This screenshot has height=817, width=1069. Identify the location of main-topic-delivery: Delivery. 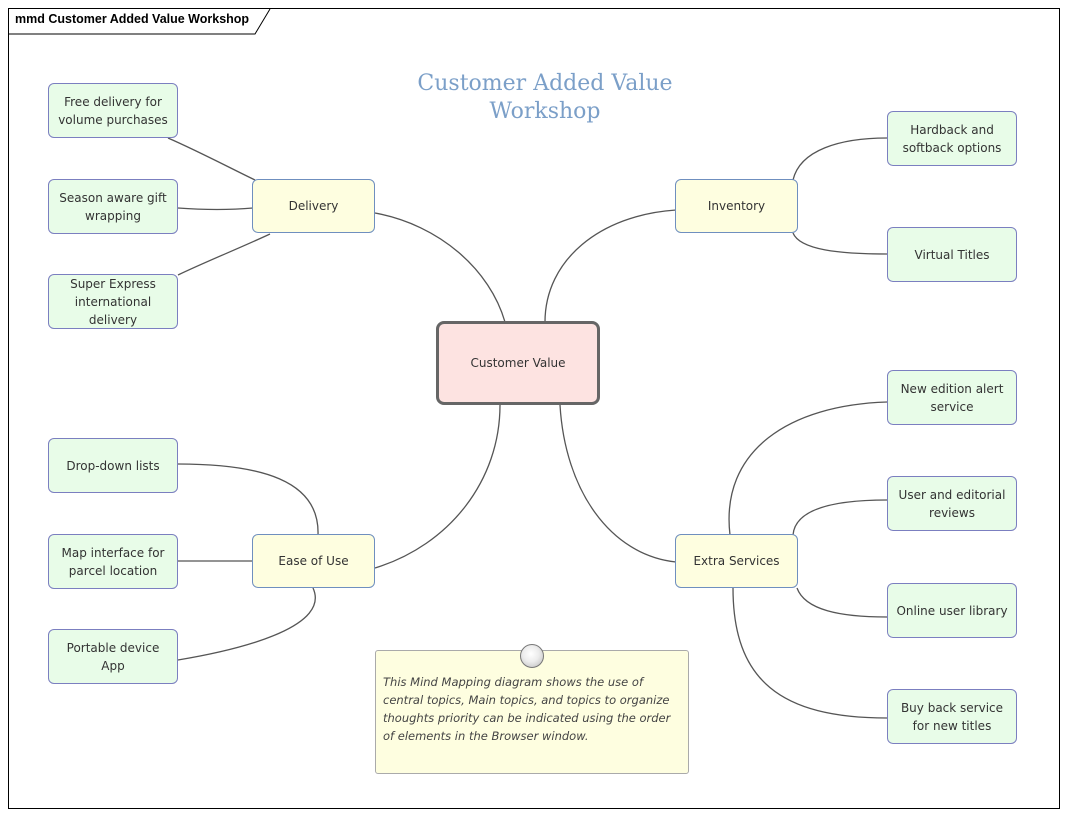
(313, 206).